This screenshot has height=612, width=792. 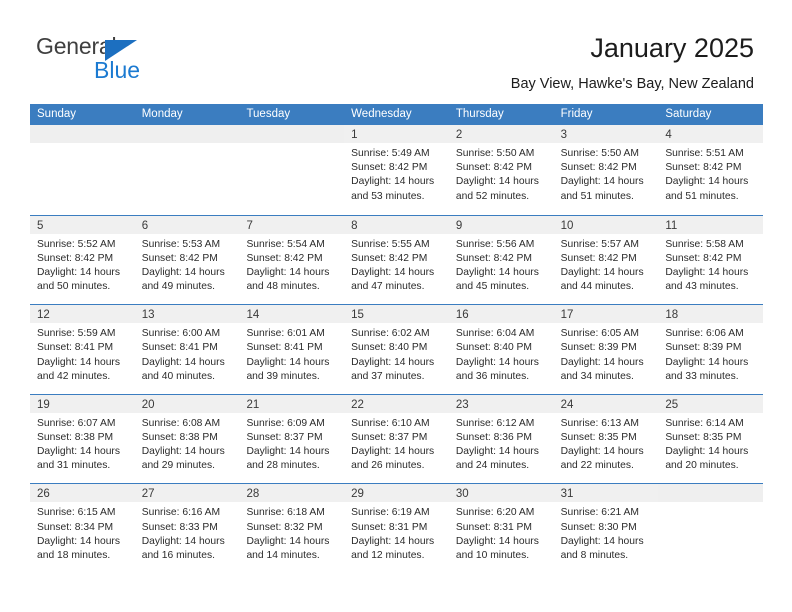 I want to click on day-number-band: 28, so click(x=292, y=493).